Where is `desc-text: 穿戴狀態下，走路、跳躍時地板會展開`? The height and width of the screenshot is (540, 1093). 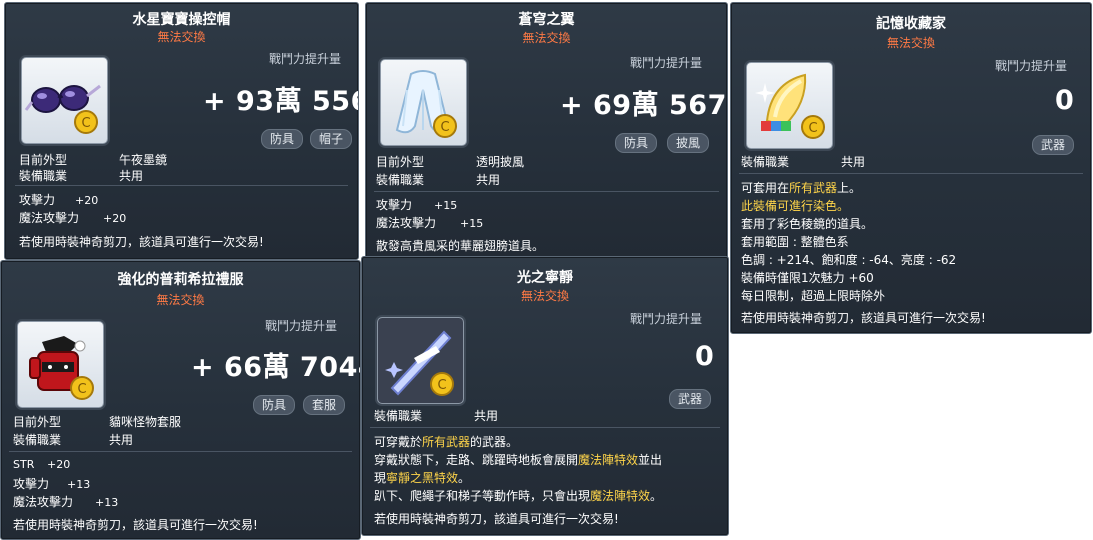
desc-text: 穿戴狀態下，走路、跳躍時地板會展開 is located at coordinates (476, 460).